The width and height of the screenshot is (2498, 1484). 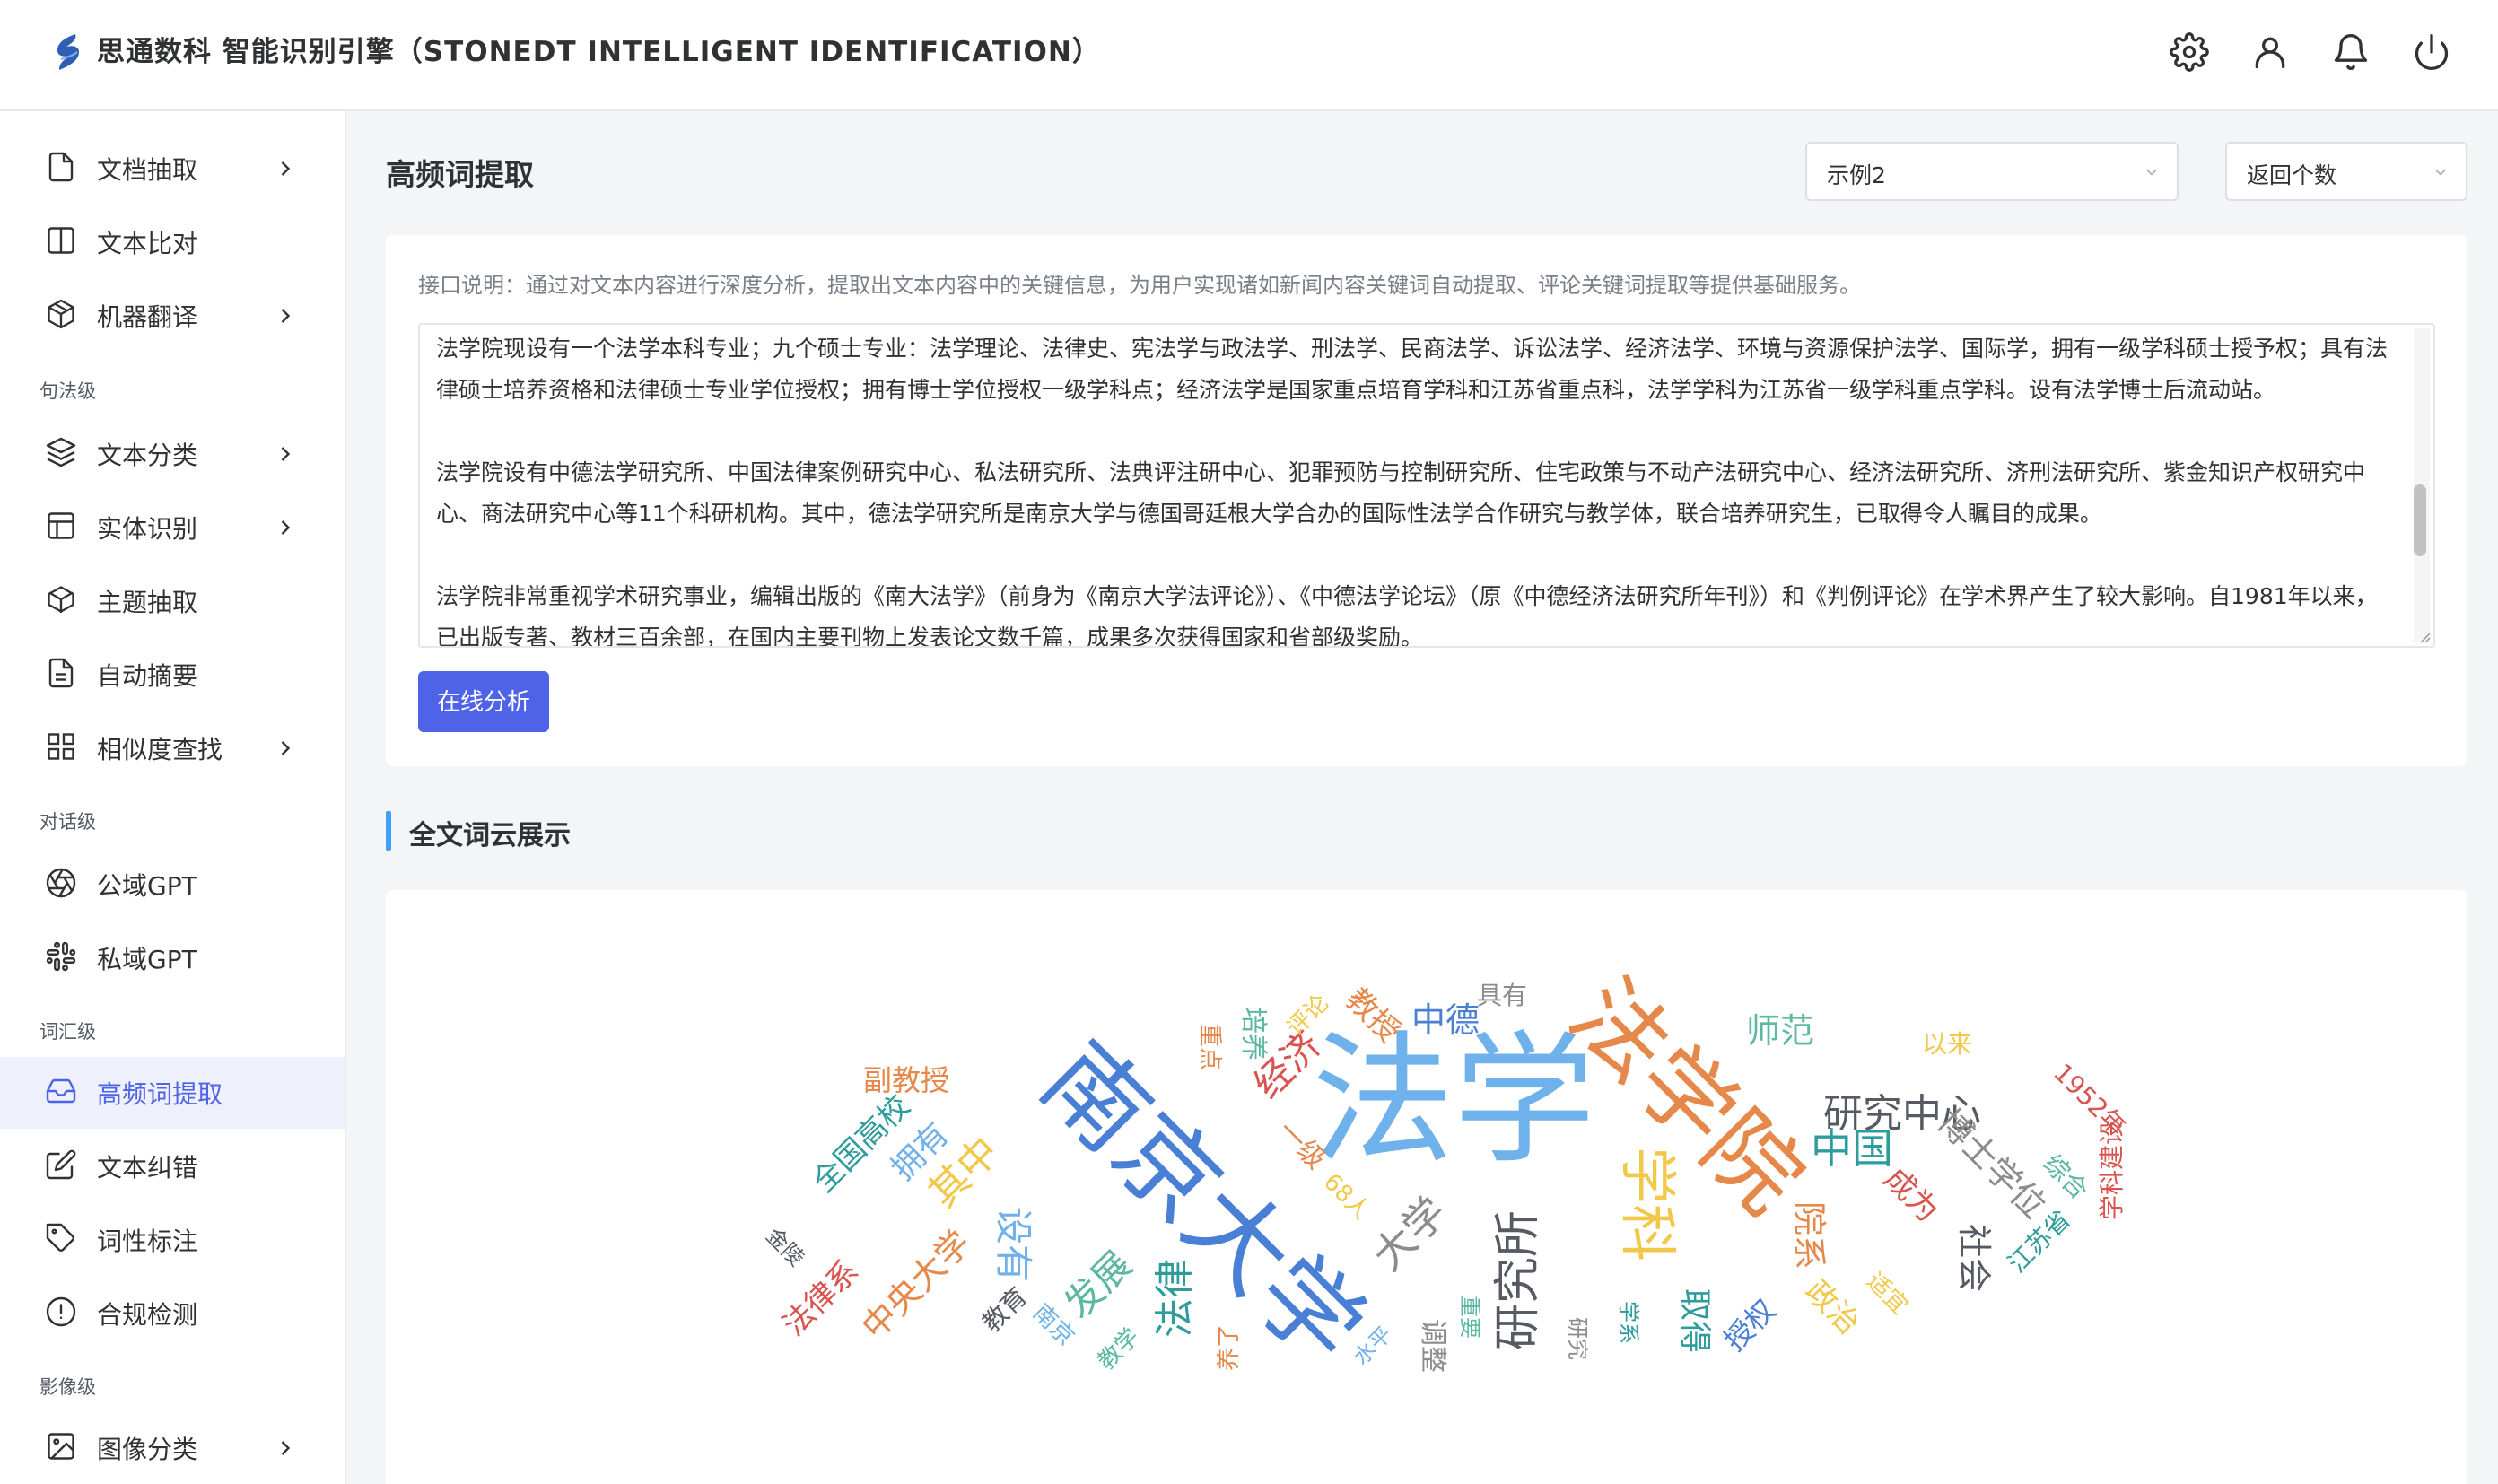 I want to click on sidebar-item-label: 文档抽取, so click(x=147, y=170).